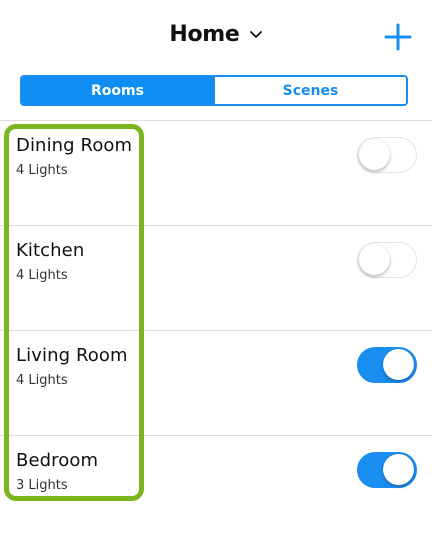 The width and height of the screenshot is (432, 539). What do you see at coordinates (50, 250) in the screenshot?
I see `room-name: Kitchen` at bounding box center [50, 250].